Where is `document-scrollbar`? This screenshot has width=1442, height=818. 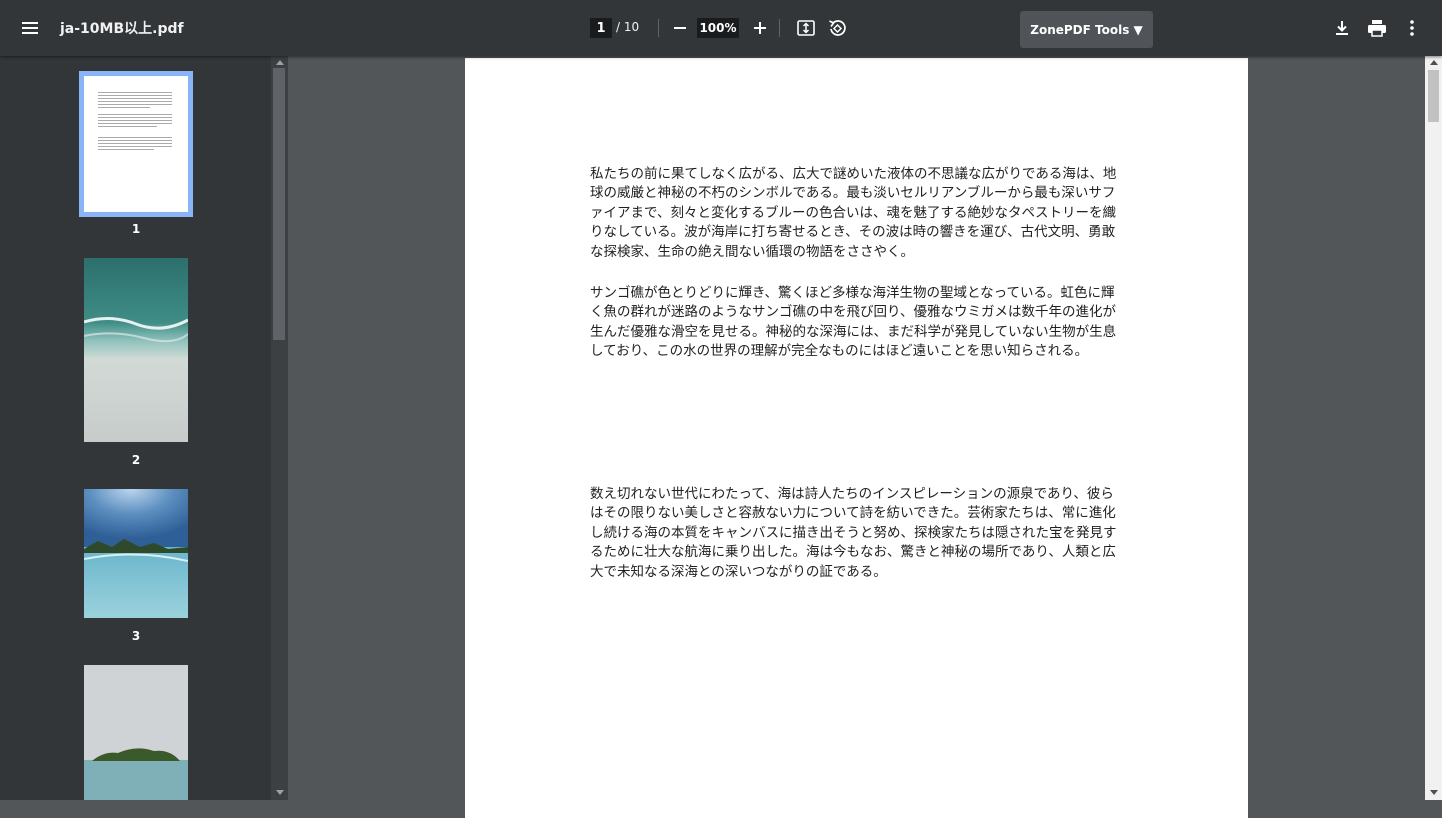
document-scrollbar is located at coordinates (1433, 428).